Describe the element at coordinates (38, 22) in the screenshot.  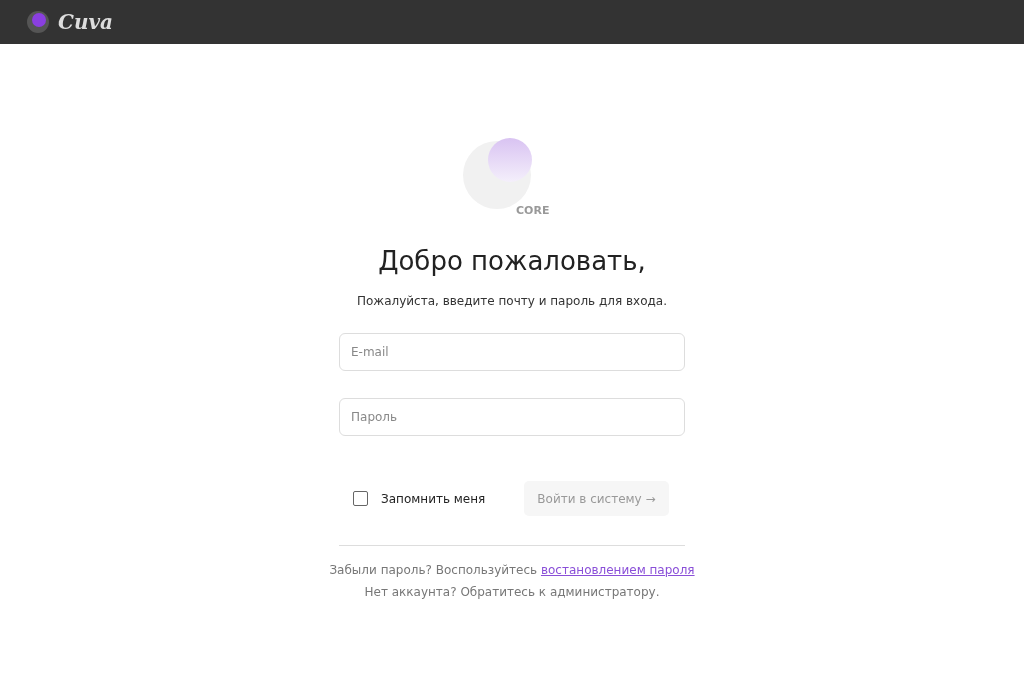
I see `logo-icon` at that location.